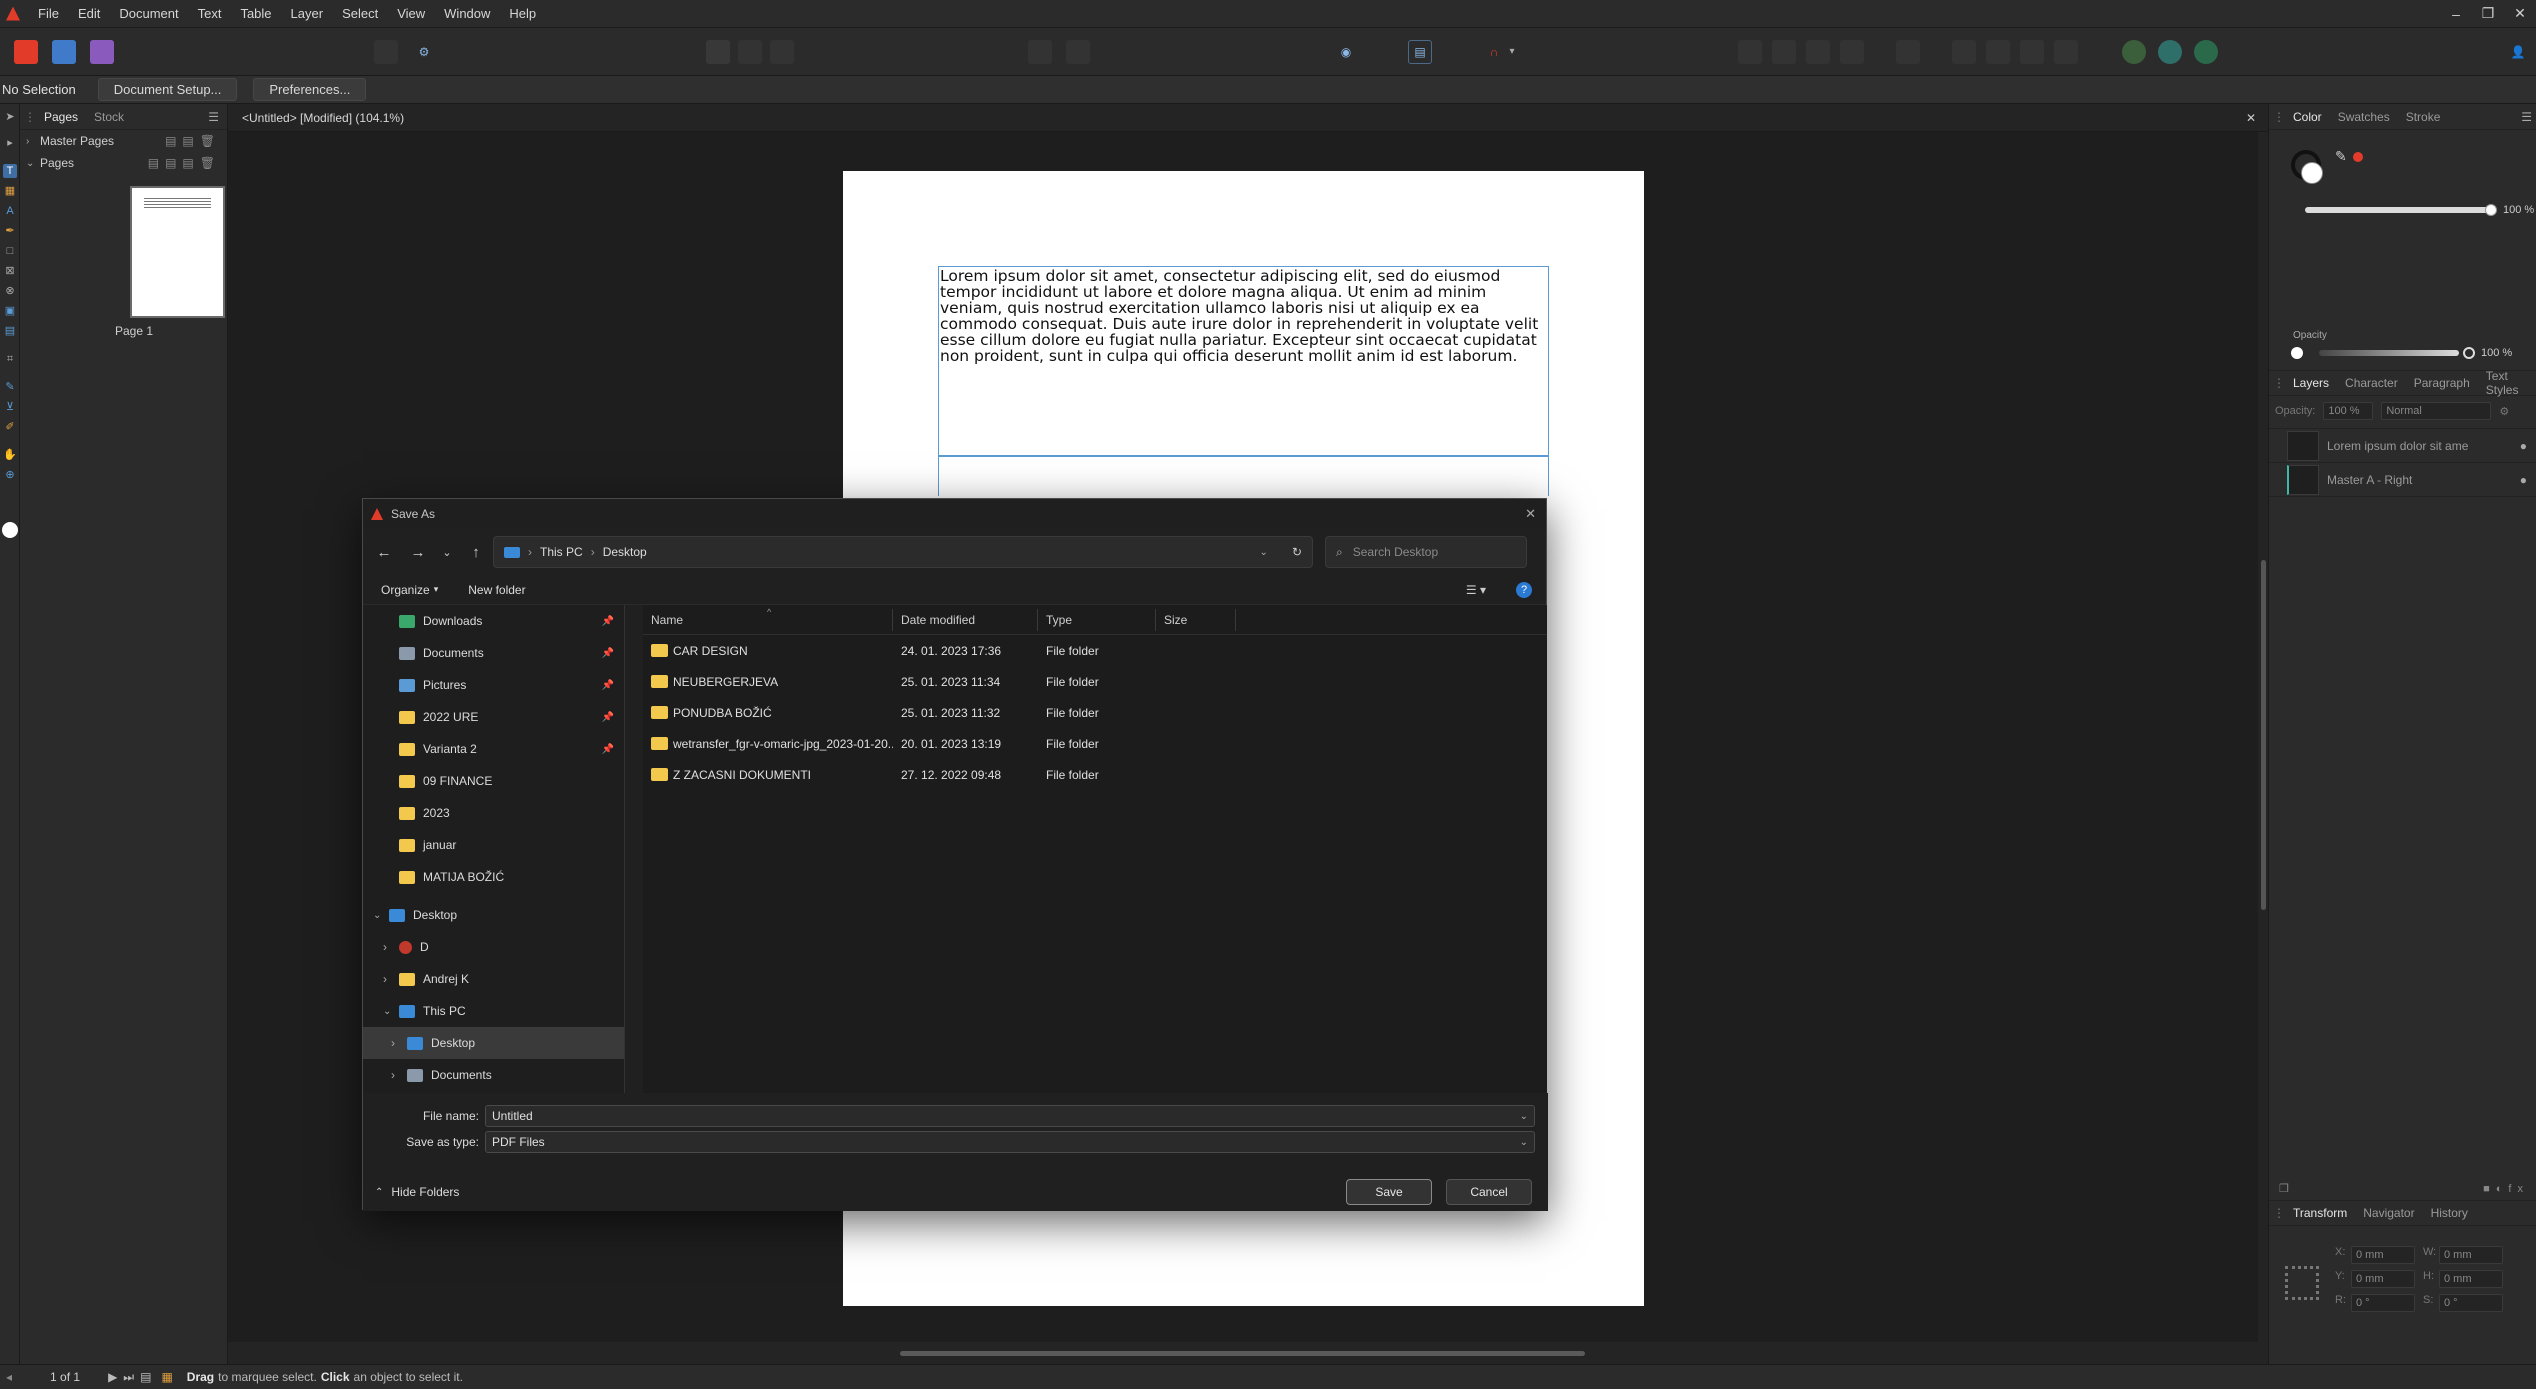 The image size is (2536, 1389). What do you see at coordinates (405, 590) in the screenshot?
I see `organize-button: Organize` at bounding box center [405, 590].